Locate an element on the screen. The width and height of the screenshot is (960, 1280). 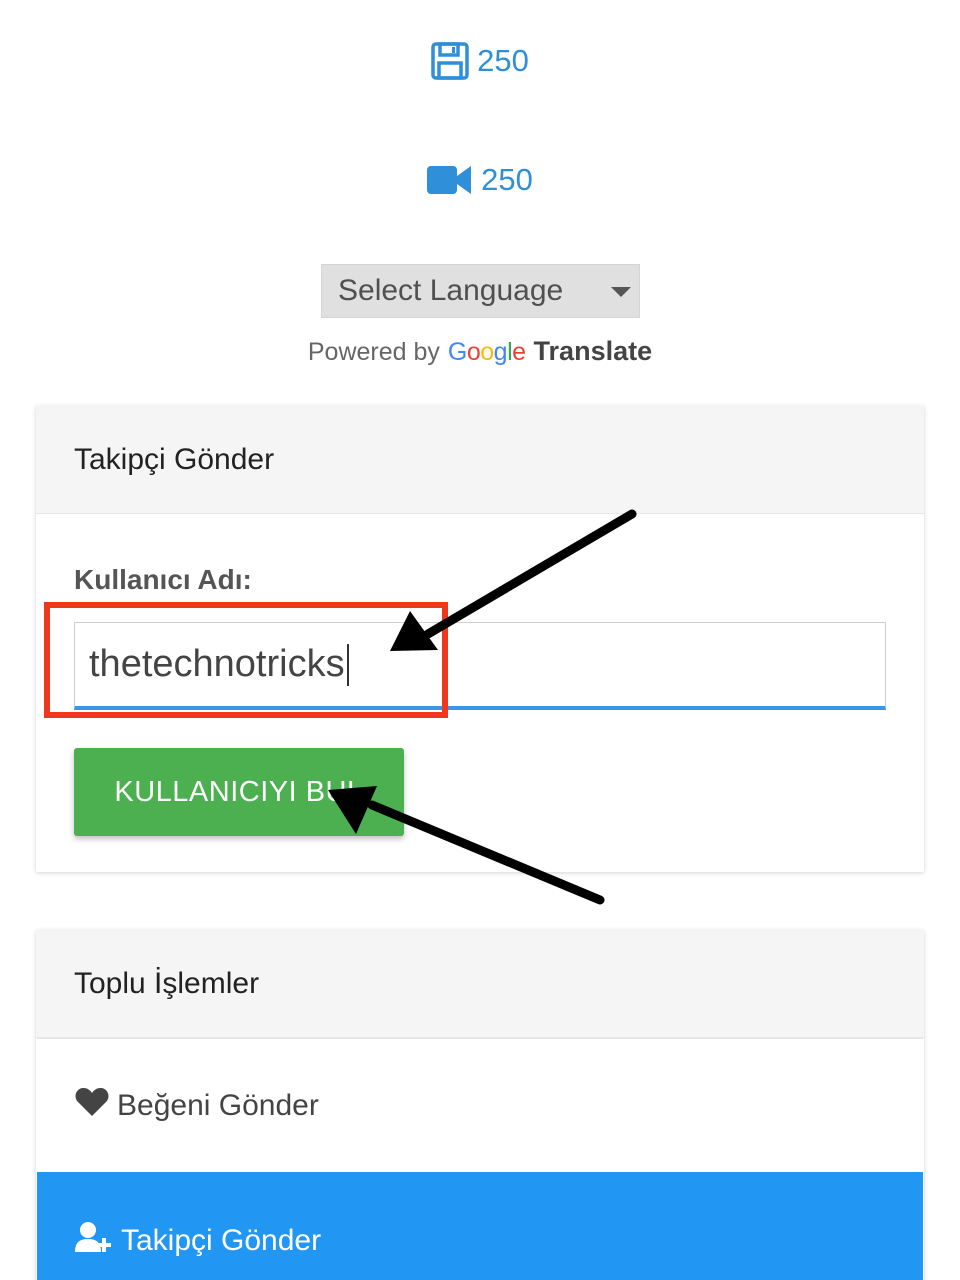
language-select: Select Language is located at coordinates (480, 291).